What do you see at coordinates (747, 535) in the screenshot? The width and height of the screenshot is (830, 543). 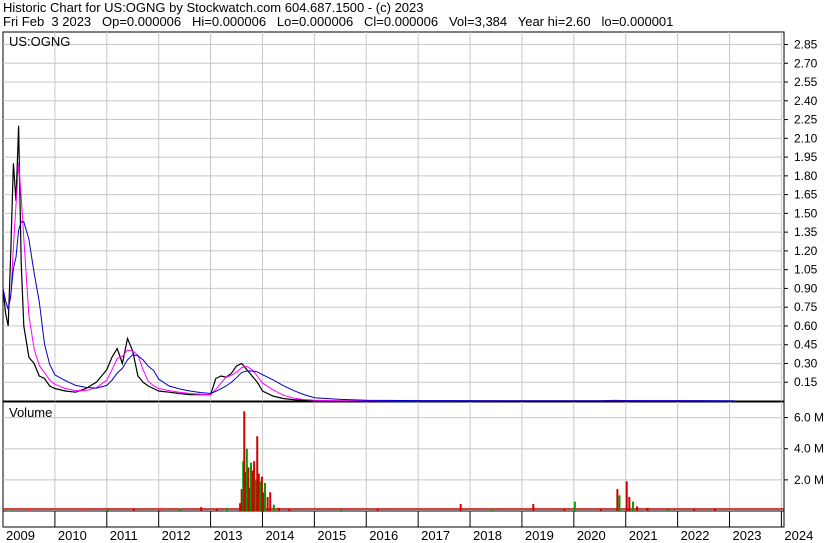 I see `x-year-label: 2023` at bounding box center [747, 535].